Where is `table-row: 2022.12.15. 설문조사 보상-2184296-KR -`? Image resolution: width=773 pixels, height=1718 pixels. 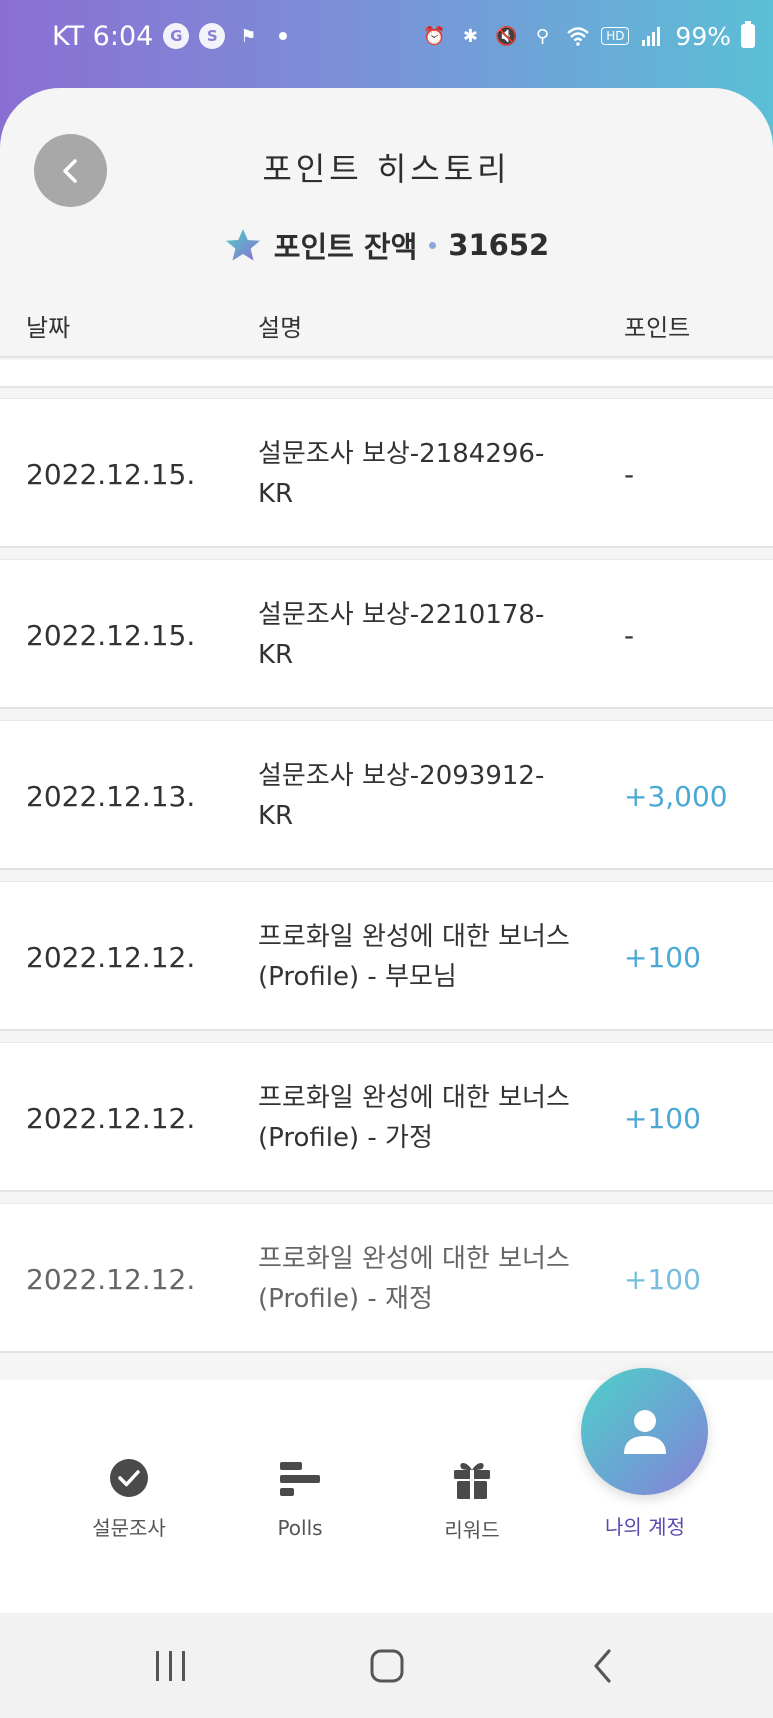 table-row: 2022.12.15. 설문조사 보상-2184296-KR - is located at coordinates (386, 473).